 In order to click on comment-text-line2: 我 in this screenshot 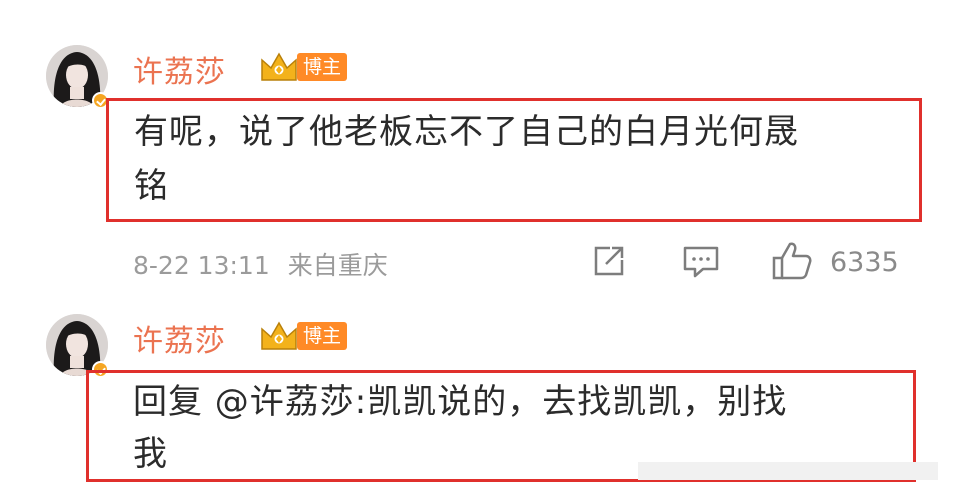, I will do `click(150, 454)`.